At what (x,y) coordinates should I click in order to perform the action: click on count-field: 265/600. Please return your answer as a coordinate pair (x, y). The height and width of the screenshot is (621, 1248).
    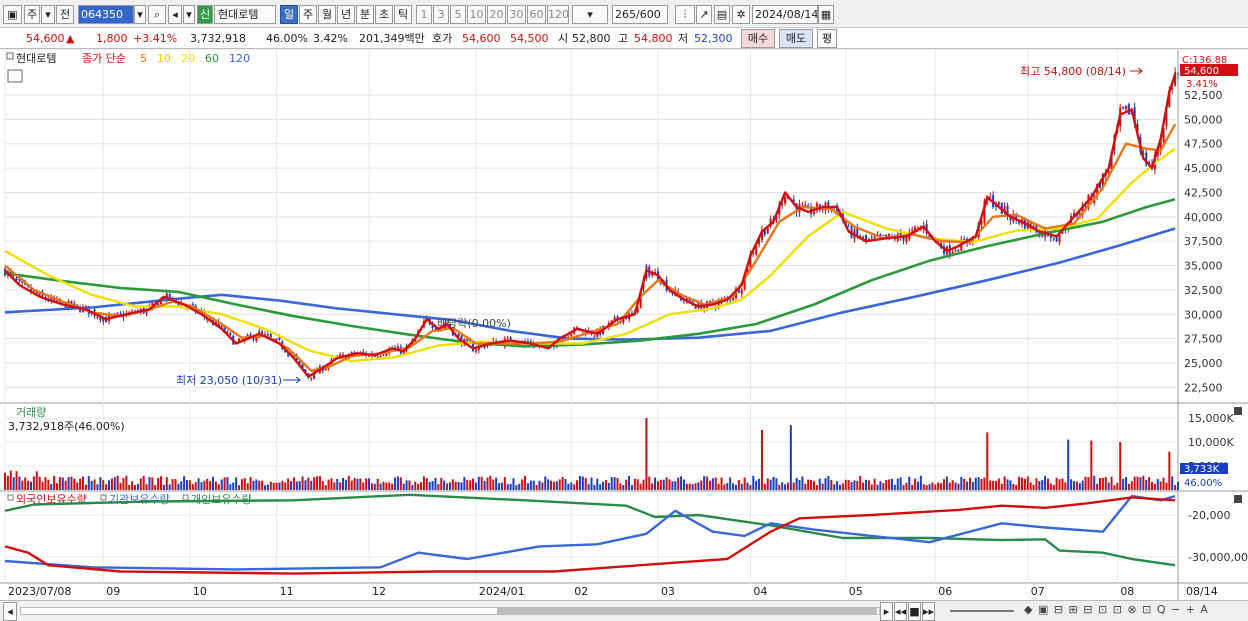
    Looking at the image, I should click on (640, 14).